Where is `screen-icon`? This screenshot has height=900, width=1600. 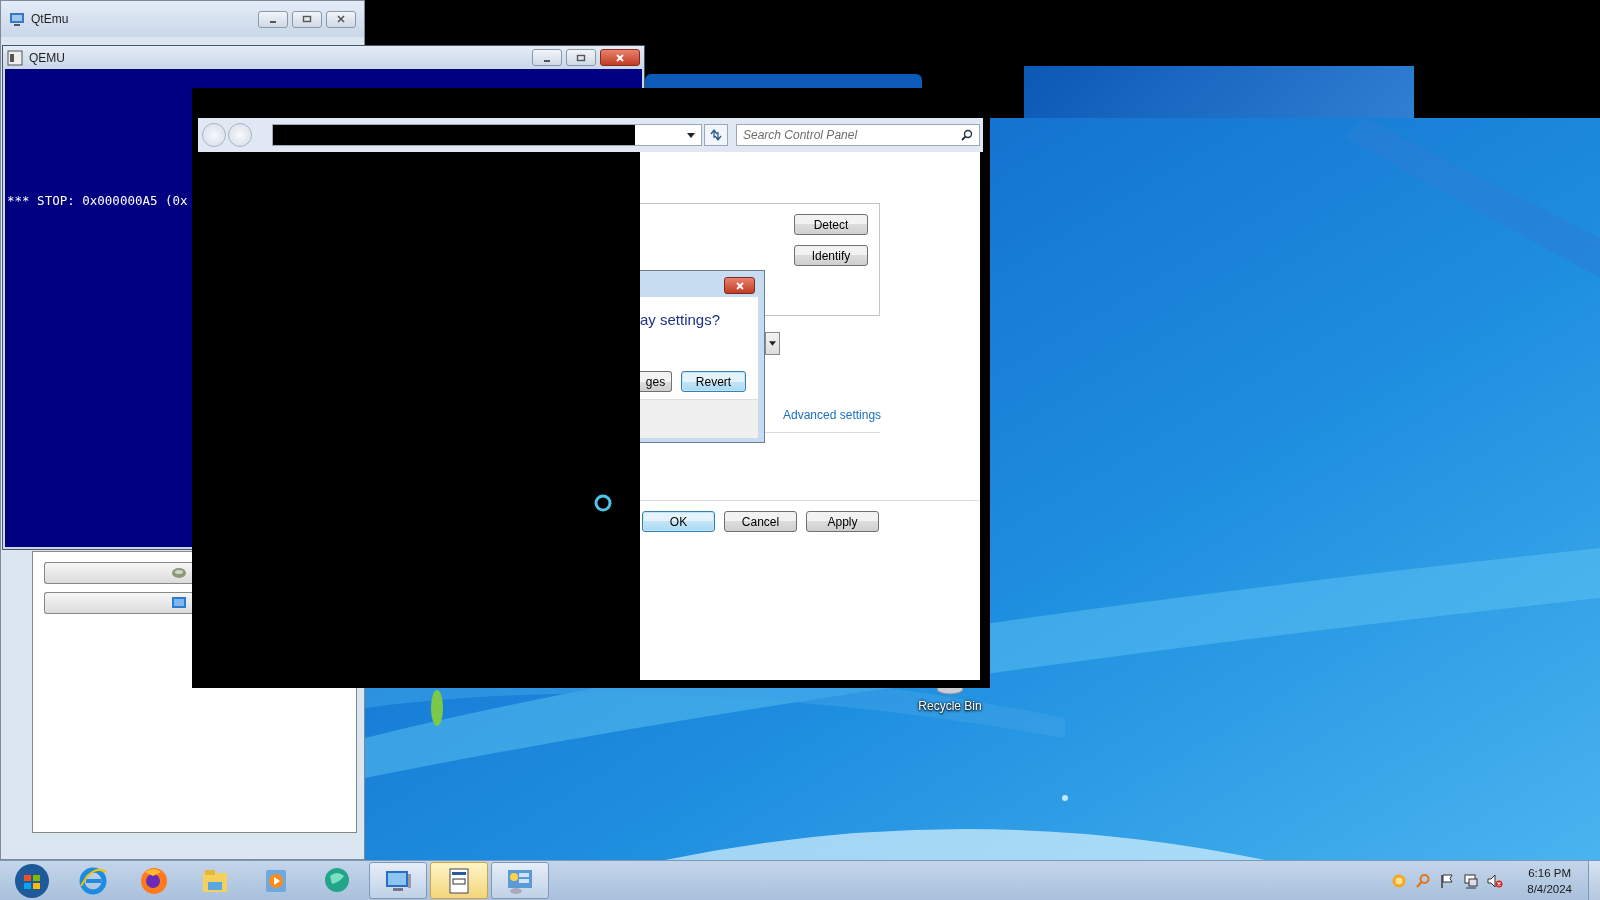
screen-icon is located at coordinates (179, 603).